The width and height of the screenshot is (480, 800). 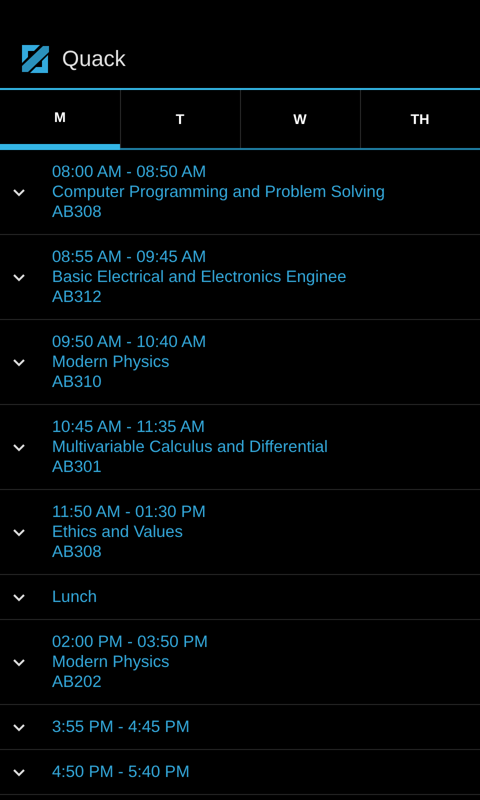 I want to click on day-tab: TH, so click(x=420, y=120).